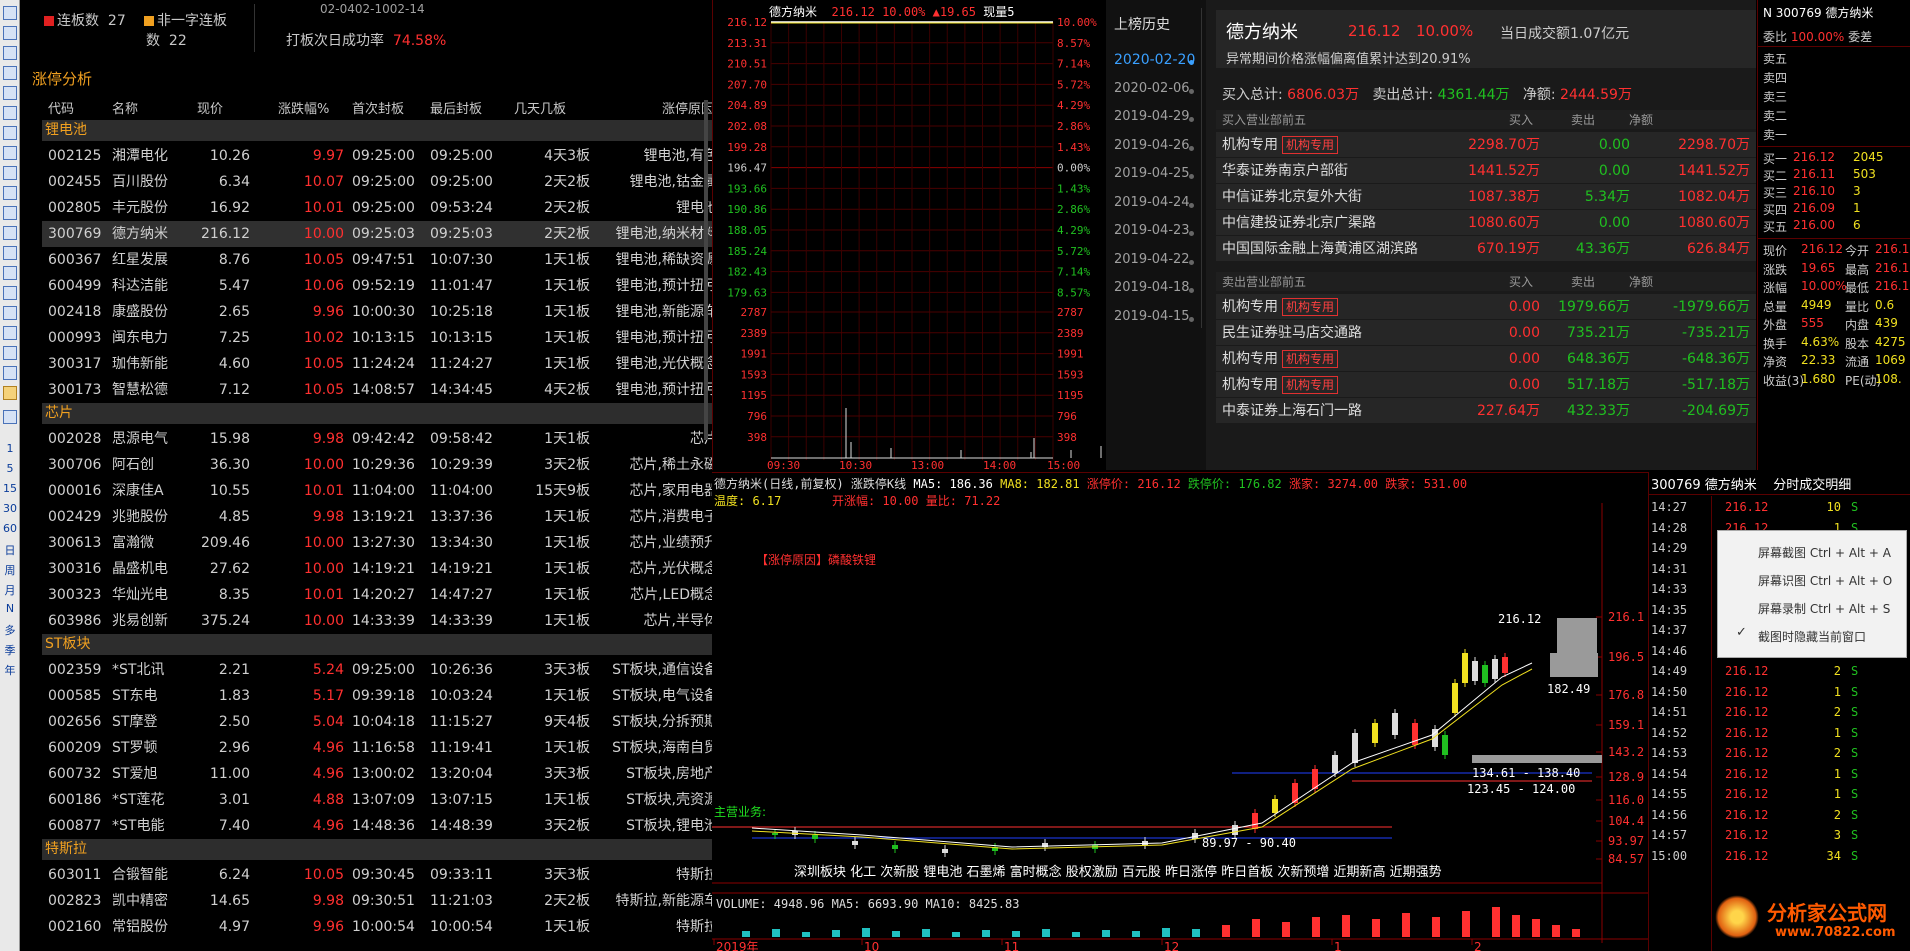 This screenshot has height=951, width=1910. What do you see at coordinates (10, 173) in the screenshot?
I see `book-icon` at bounding box center [10, 173].